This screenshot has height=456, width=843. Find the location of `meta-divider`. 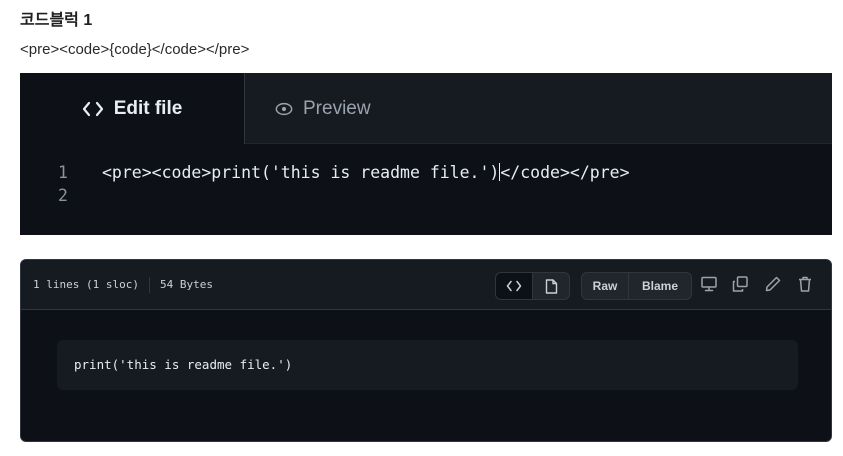

meta-divider is located at coordinates (149, 284).